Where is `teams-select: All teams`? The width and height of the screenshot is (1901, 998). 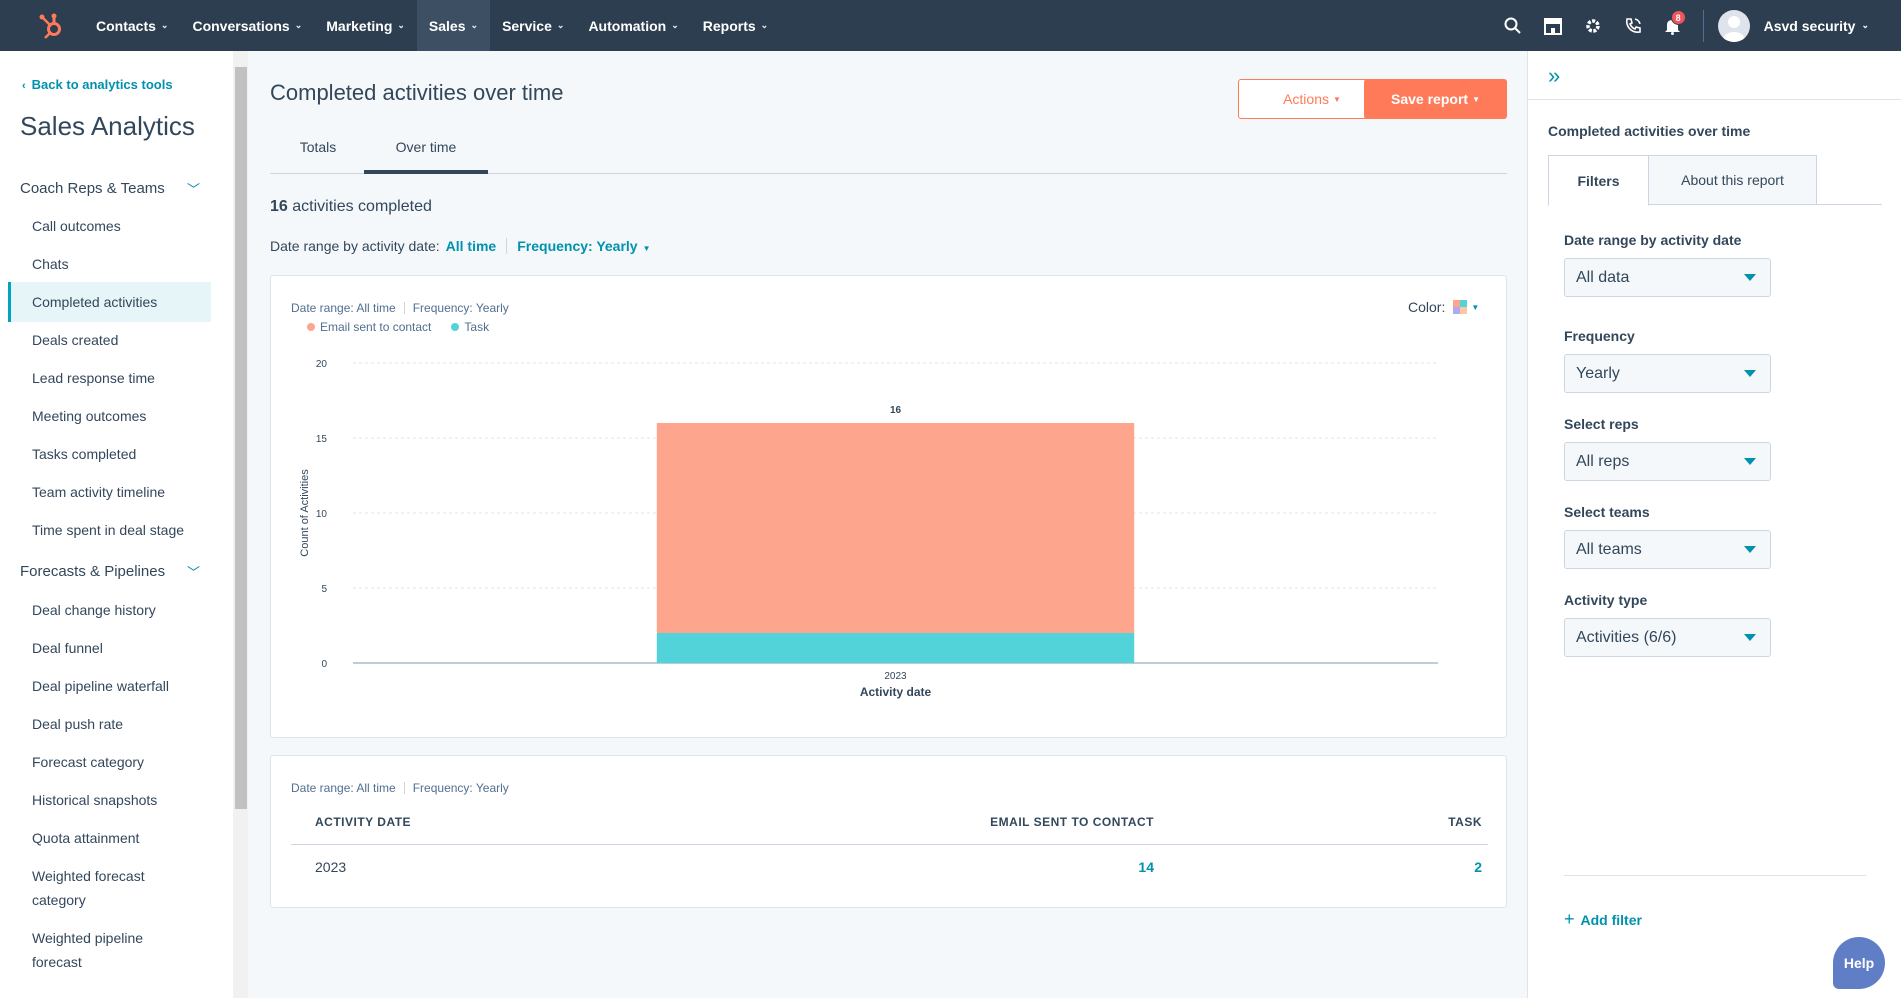 teams-select: All teams is located at coordinates (1667, 549).